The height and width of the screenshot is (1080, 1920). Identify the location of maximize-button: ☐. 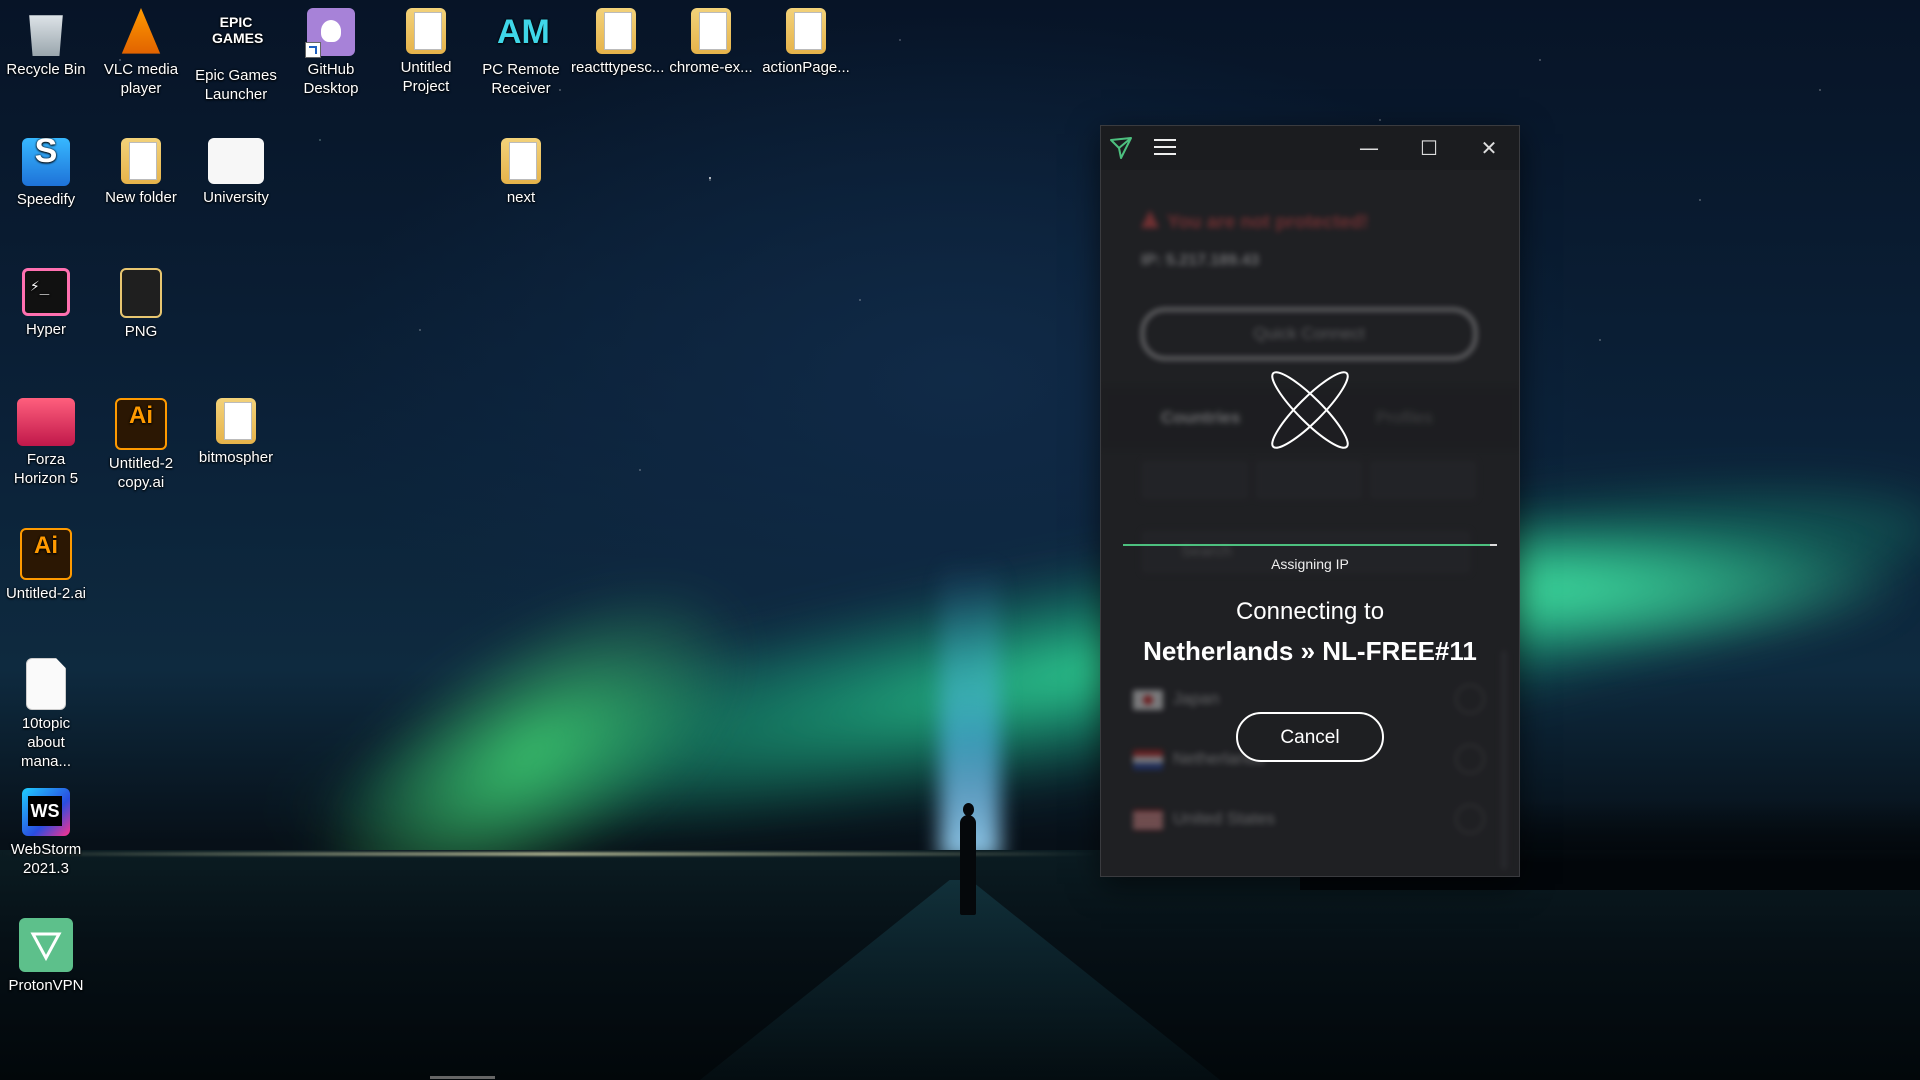
(1429, 148).